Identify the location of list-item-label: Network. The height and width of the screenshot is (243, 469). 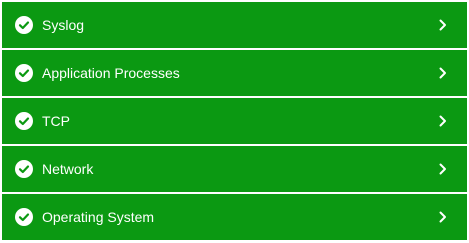
(68, 169).